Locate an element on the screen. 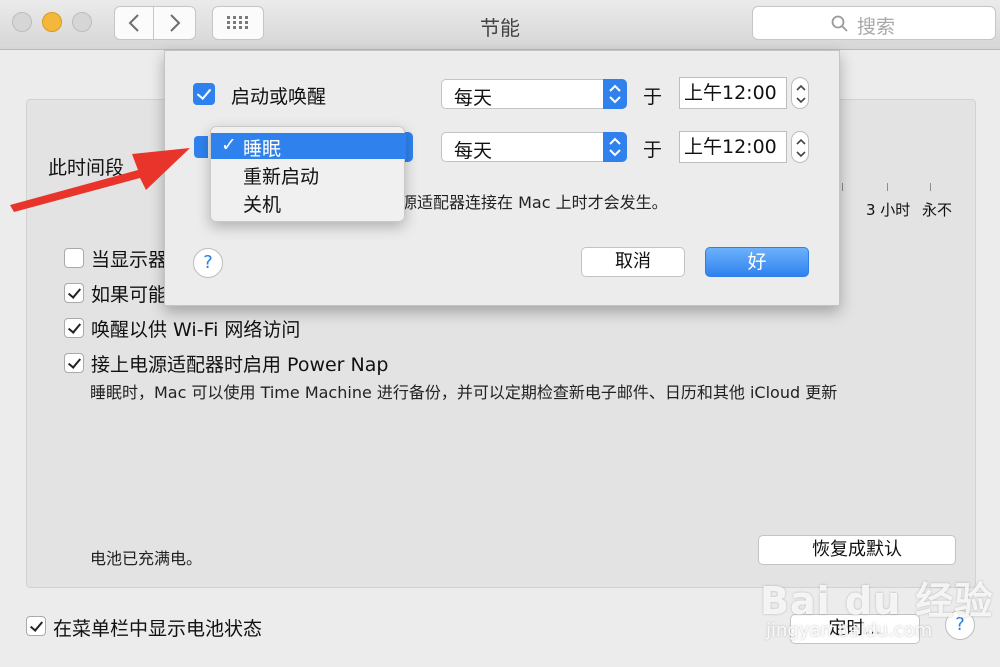  annotation-arrow-icon is located at coordinates (100, 180).